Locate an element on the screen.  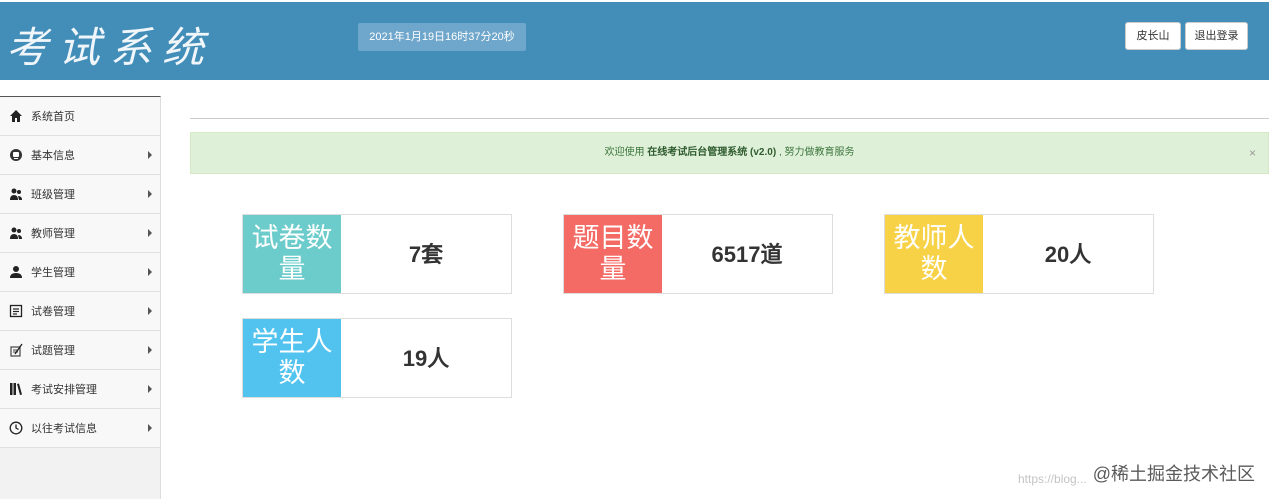
stat-value: 20人 is located at coordinates (1068, 254).